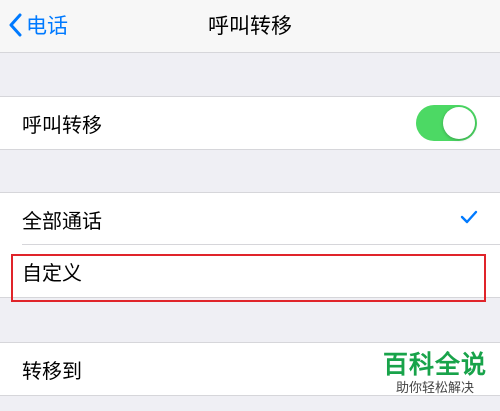  What do you see at coordinates (459, 123) in the screenshot?
I see `toggle-knob` at bounding box center [459, 123].